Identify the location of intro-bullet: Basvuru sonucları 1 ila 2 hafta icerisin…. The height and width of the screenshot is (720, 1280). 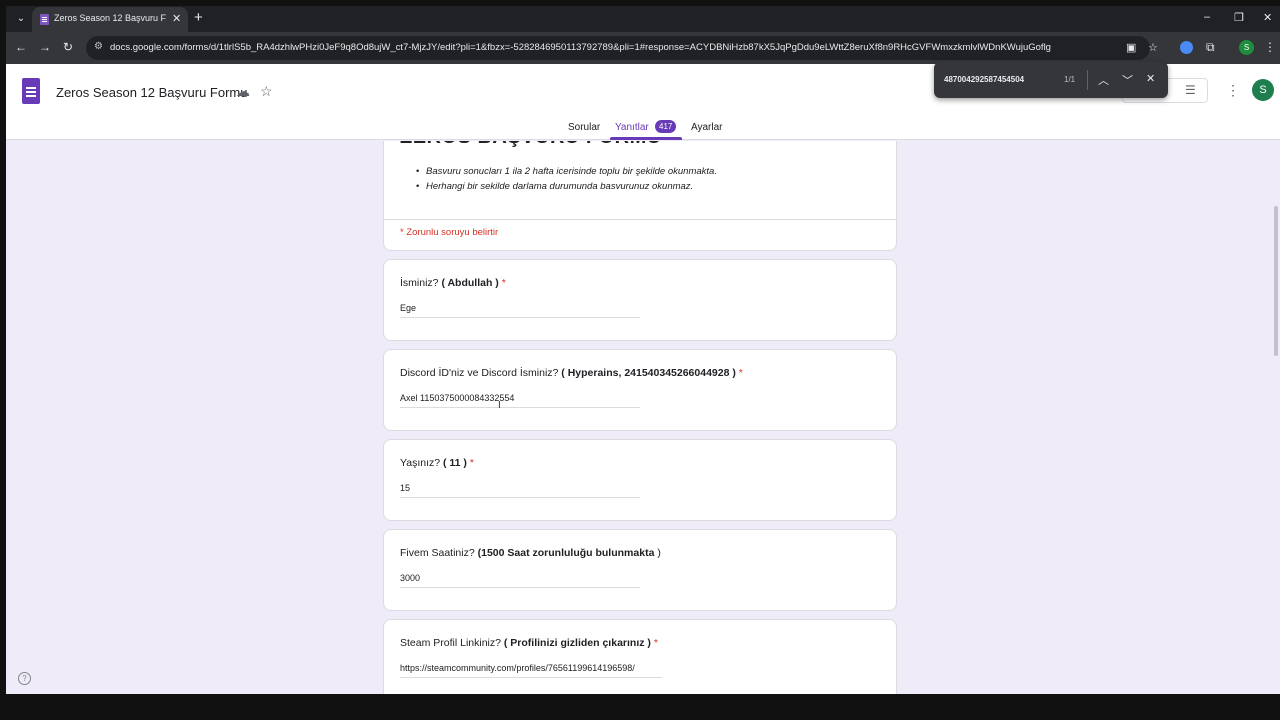
(566, 171).